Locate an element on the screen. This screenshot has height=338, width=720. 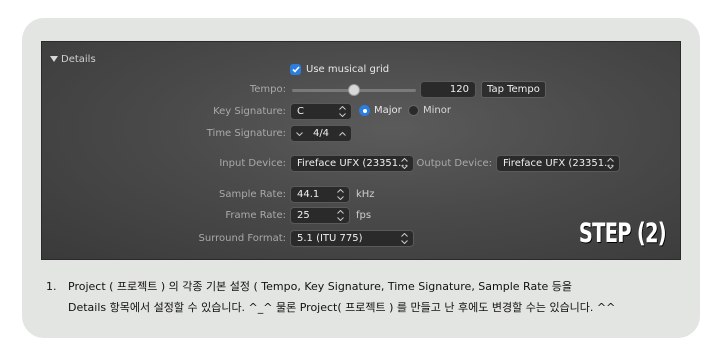
sample-rate-value: 44.1 is located at coordinates (308, 194).